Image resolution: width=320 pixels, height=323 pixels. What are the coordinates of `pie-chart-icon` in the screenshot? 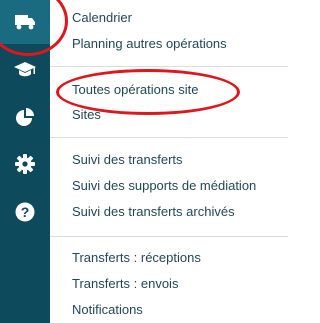 It's located at (25, 118).